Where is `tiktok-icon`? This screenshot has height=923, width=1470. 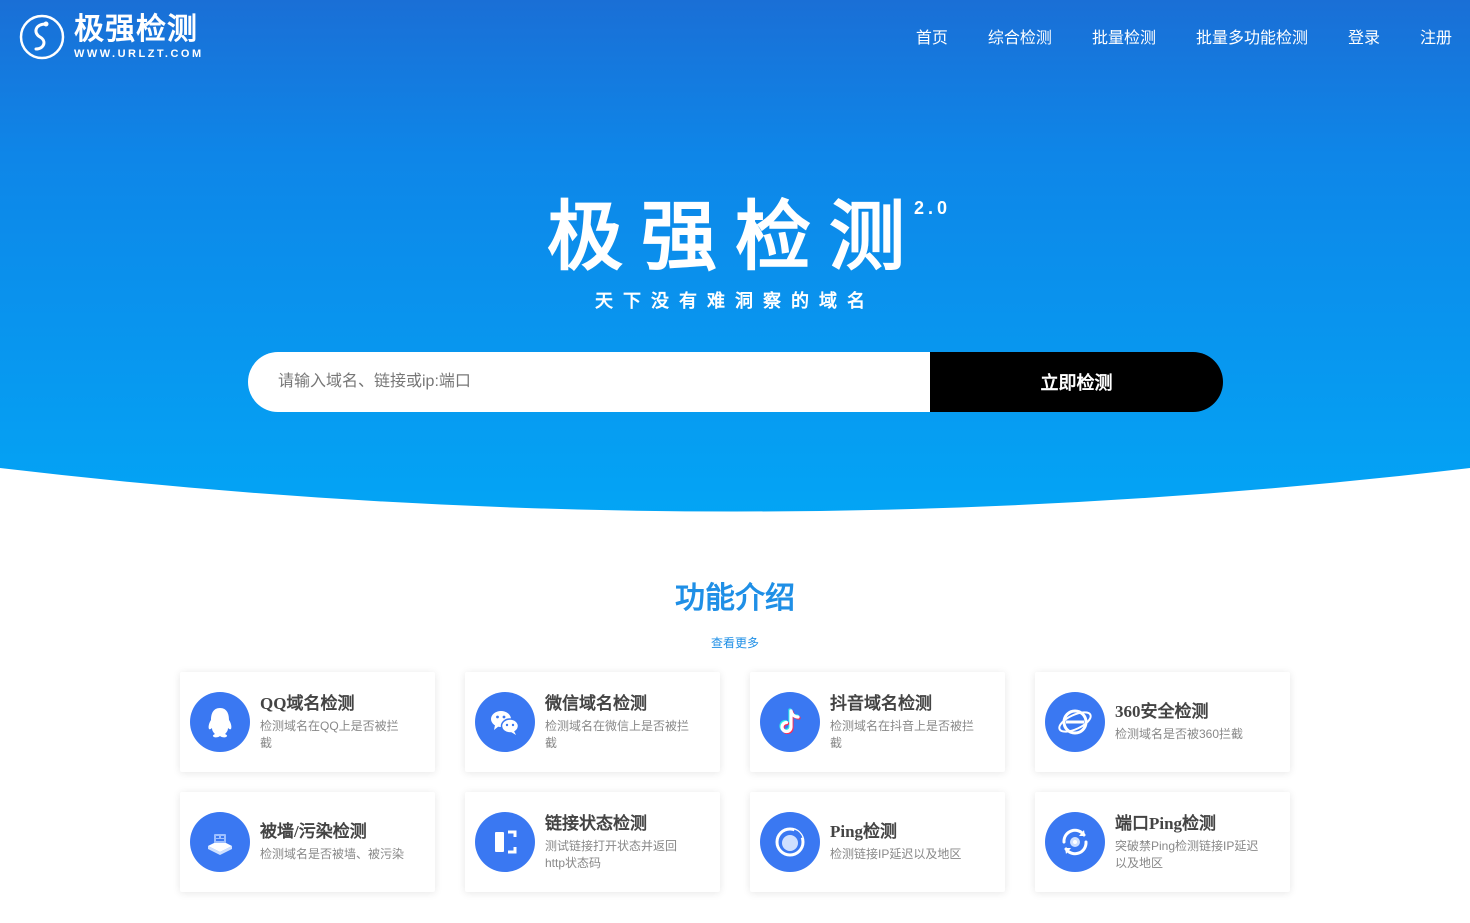
tiktok-icon is located at coordinates (790, 722).